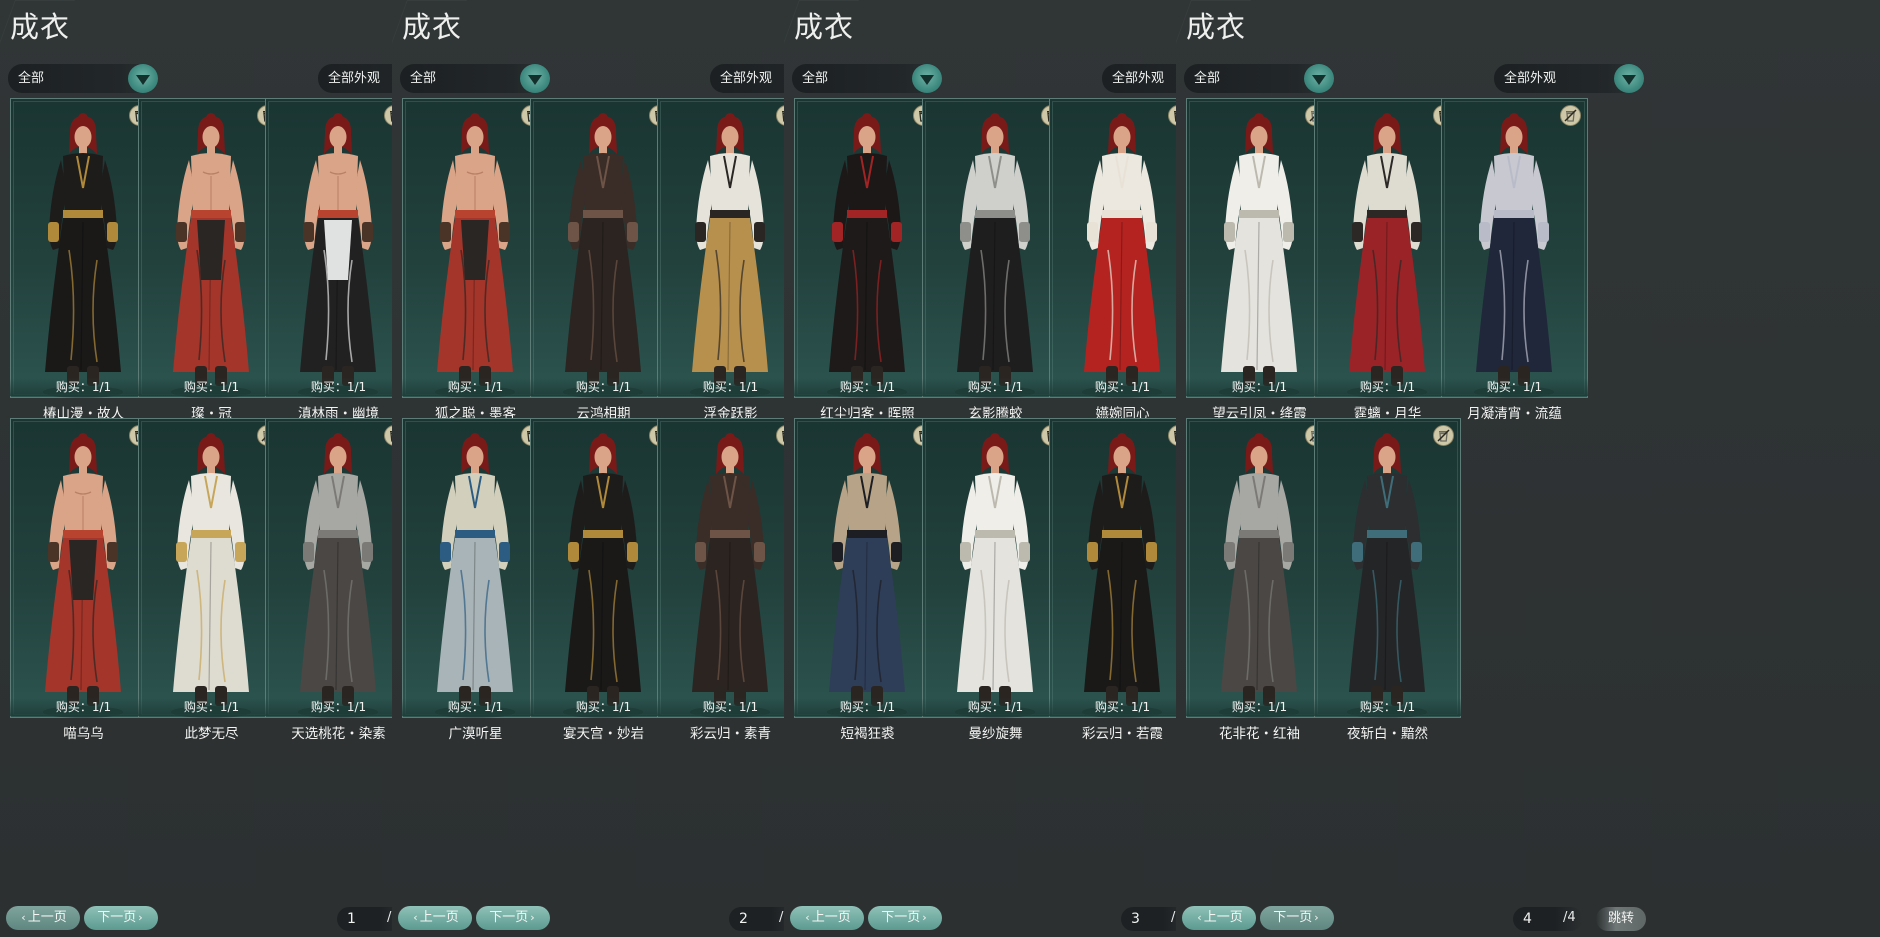  I want to click on outfit-card: 购买：1/1 浮金跃影, so click(730, 260).